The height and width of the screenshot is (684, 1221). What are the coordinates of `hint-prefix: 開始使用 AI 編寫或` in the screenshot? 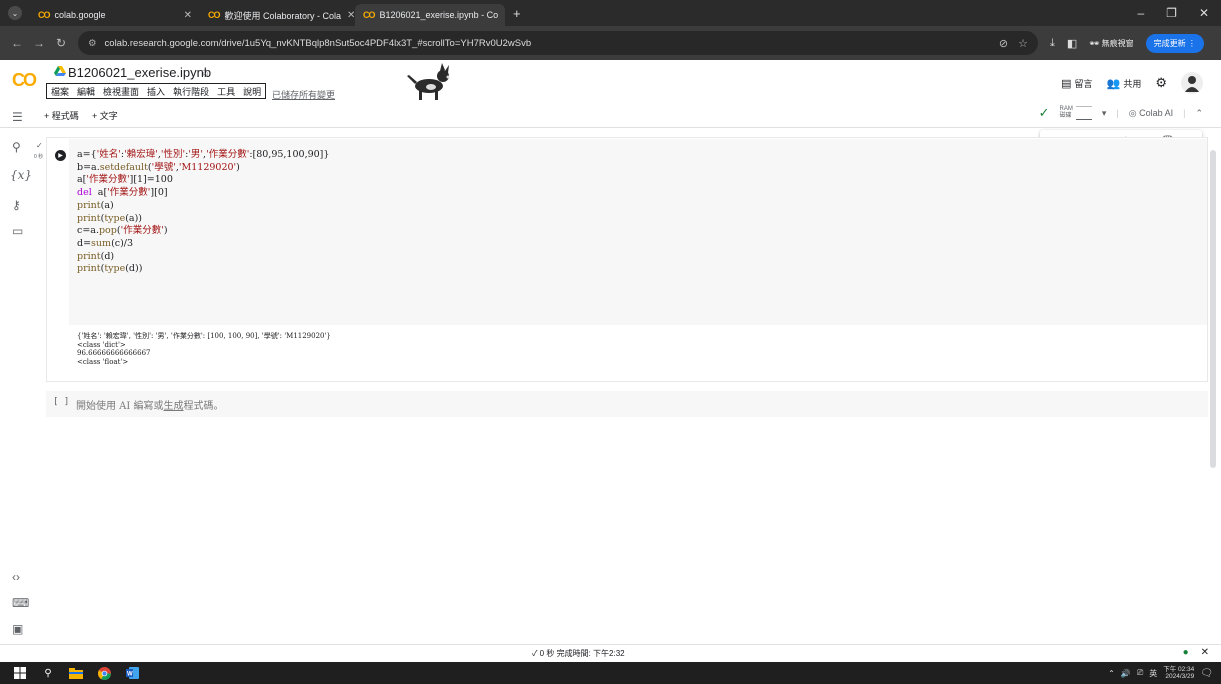 It's located at (120, 406).